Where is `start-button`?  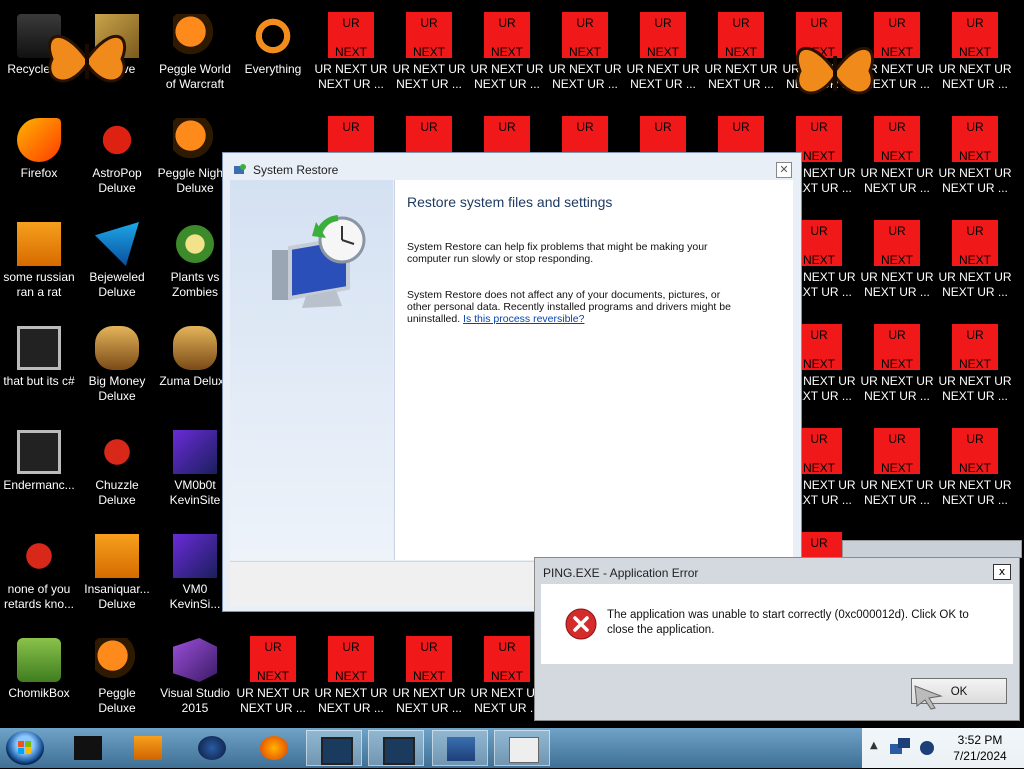 start-button is located at coordinates (25, 748).